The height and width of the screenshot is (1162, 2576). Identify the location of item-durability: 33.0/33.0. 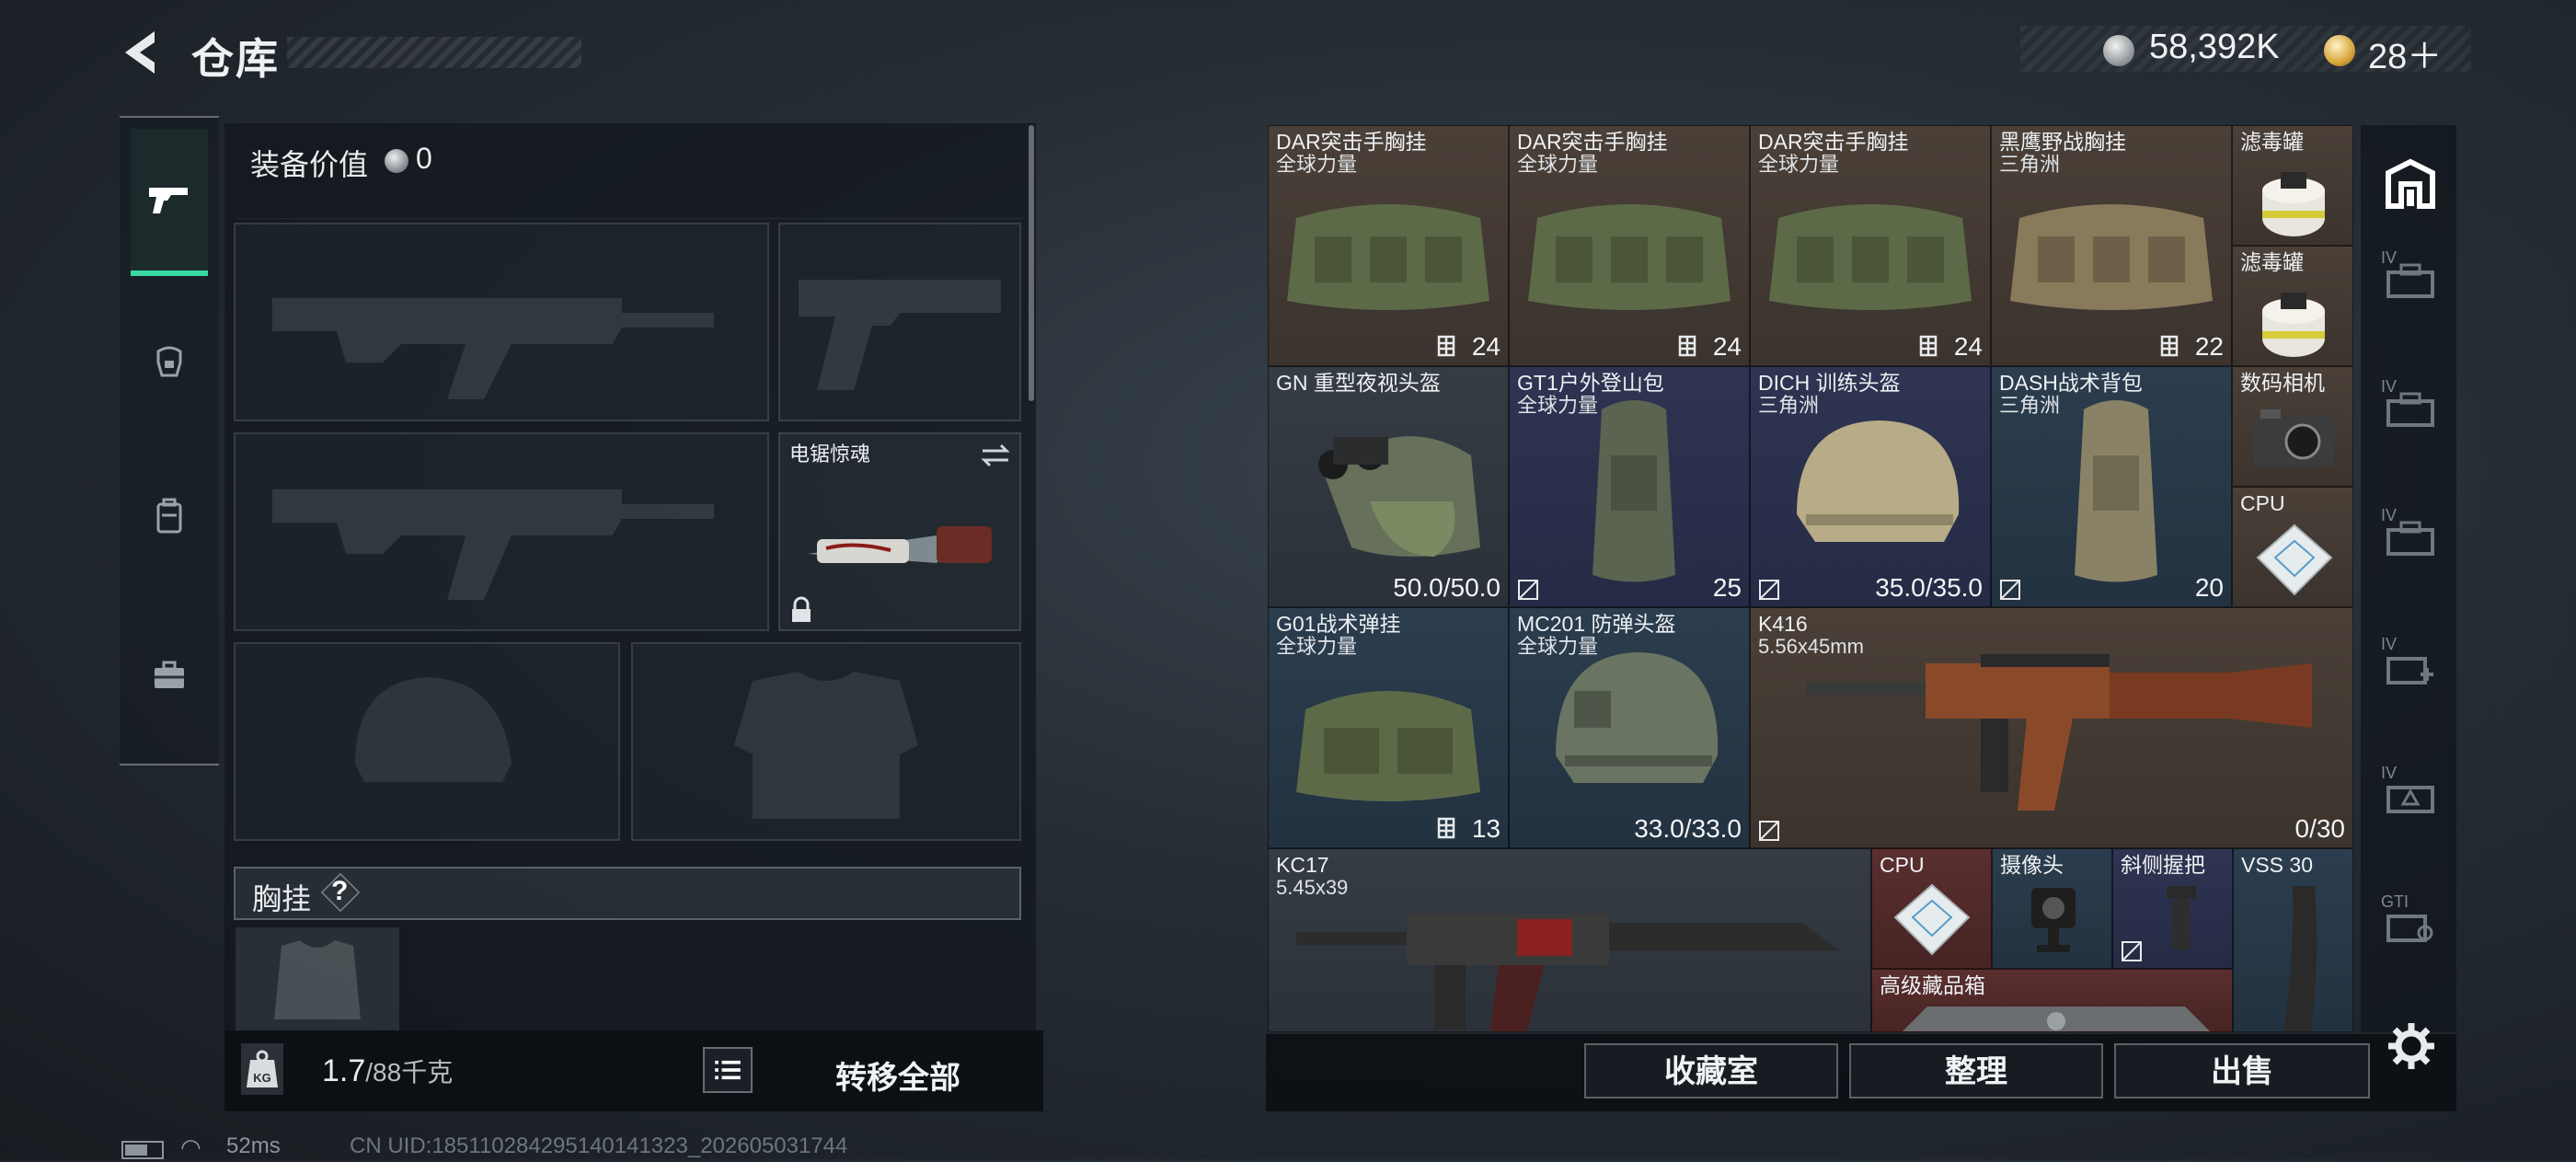
(1688, 829).